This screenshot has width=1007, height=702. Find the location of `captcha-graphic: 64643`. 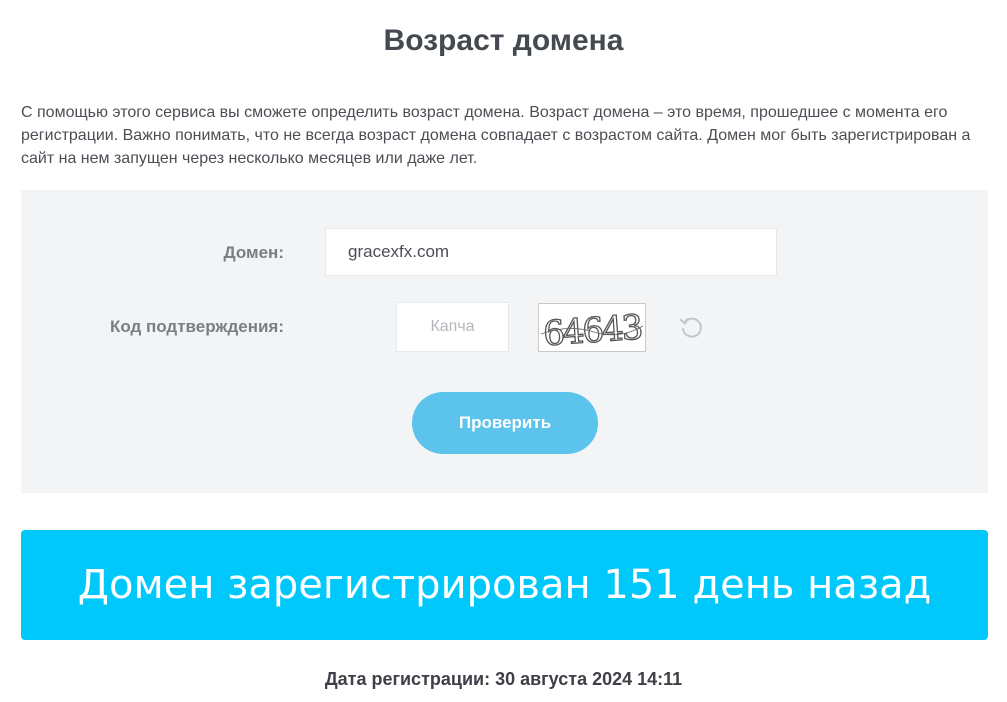

captcha-graphic: 64643 is located at coordinates (592, 329).